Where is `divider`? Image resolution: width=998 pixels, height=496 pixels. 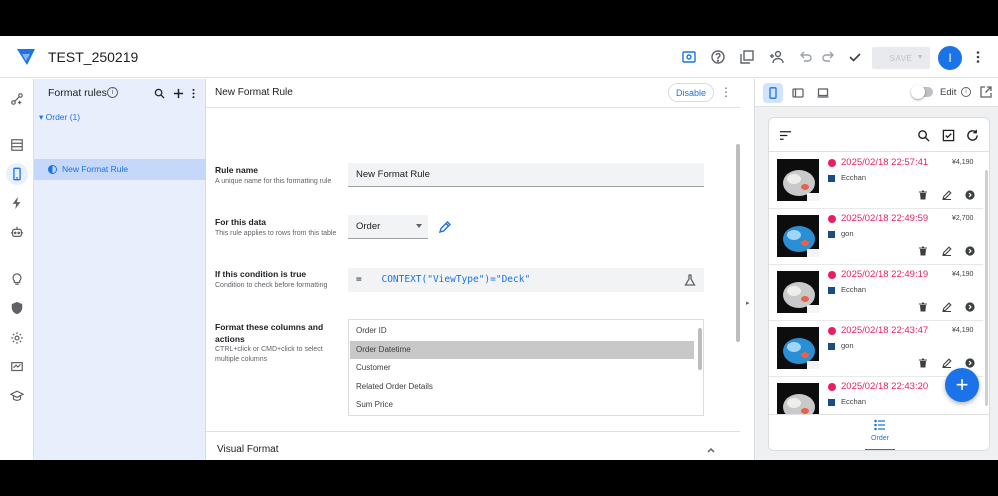 divider is located at coordinates (473, 431).